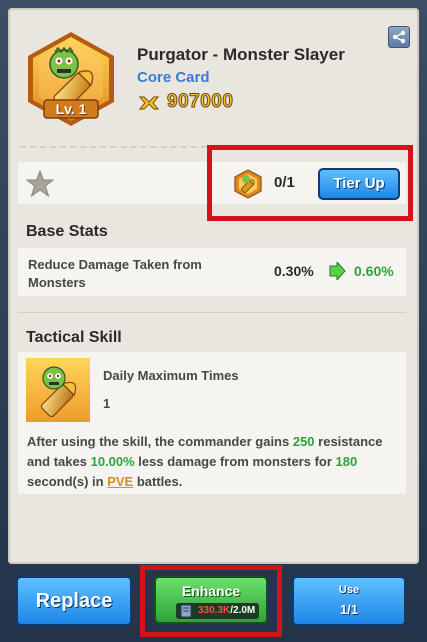 This screenshot has width=427, height=642. I want to click on card-badge: Lv. 1, so click(71, 79).